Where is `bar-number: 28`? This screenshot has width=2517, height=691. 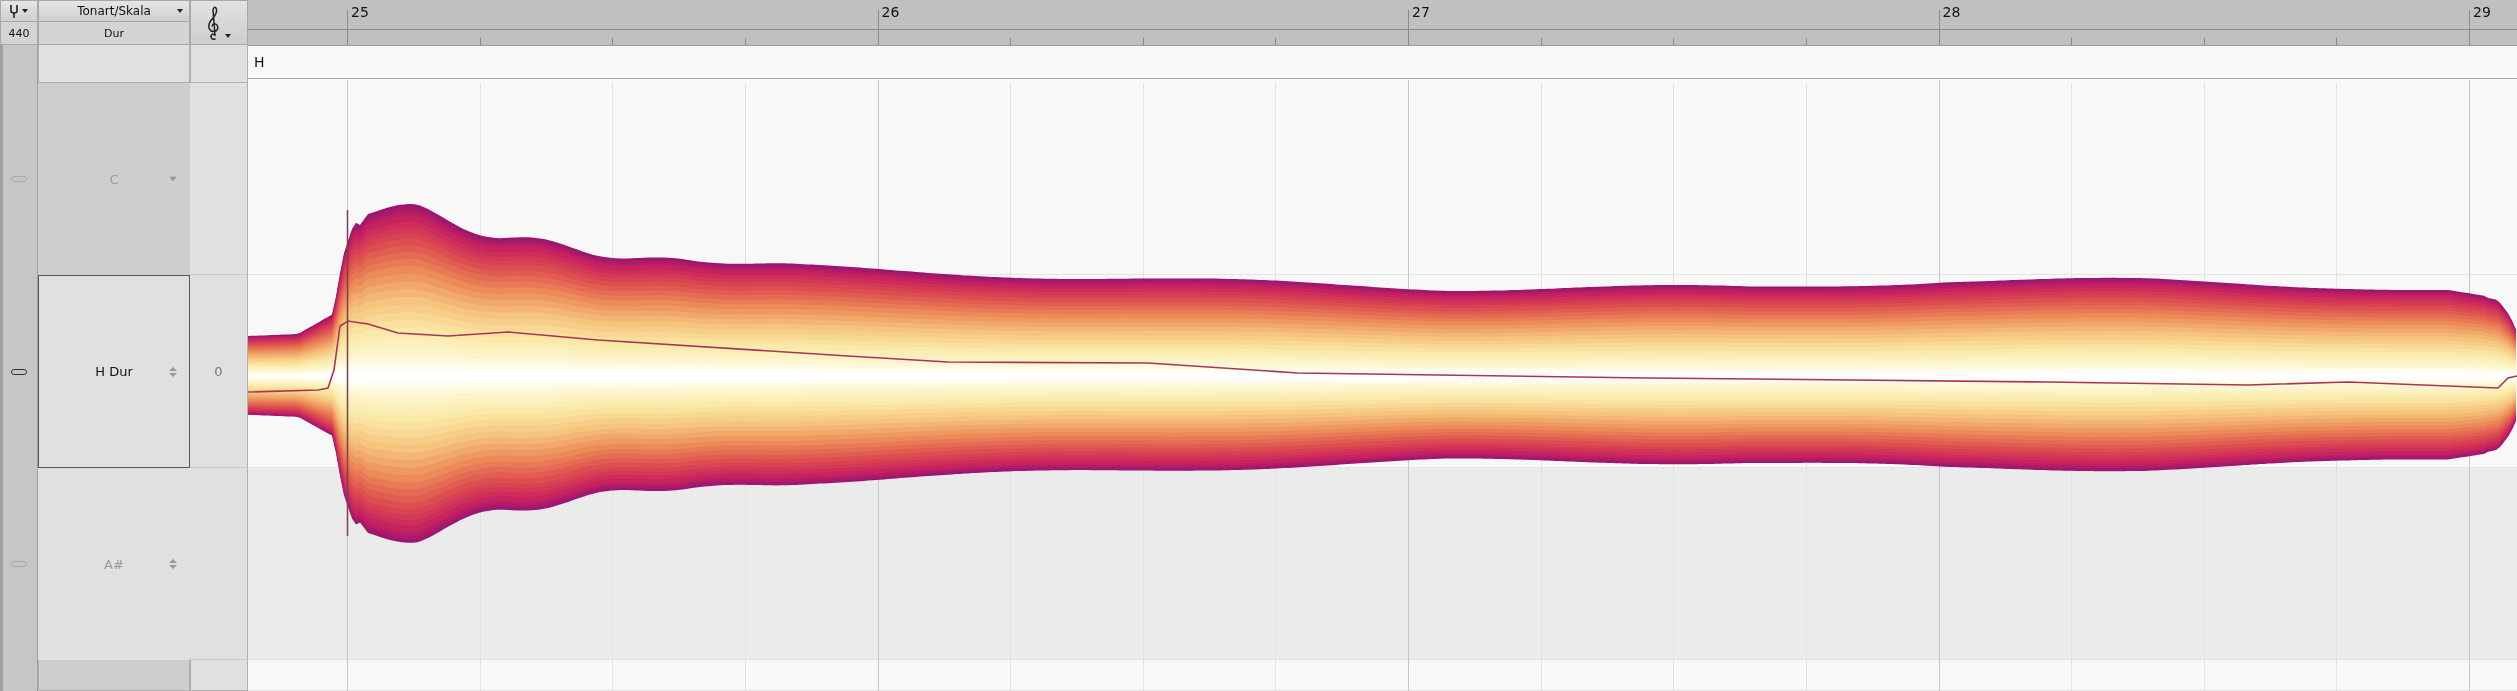
bar-number: 28 is located at coordinates (1951, 12).